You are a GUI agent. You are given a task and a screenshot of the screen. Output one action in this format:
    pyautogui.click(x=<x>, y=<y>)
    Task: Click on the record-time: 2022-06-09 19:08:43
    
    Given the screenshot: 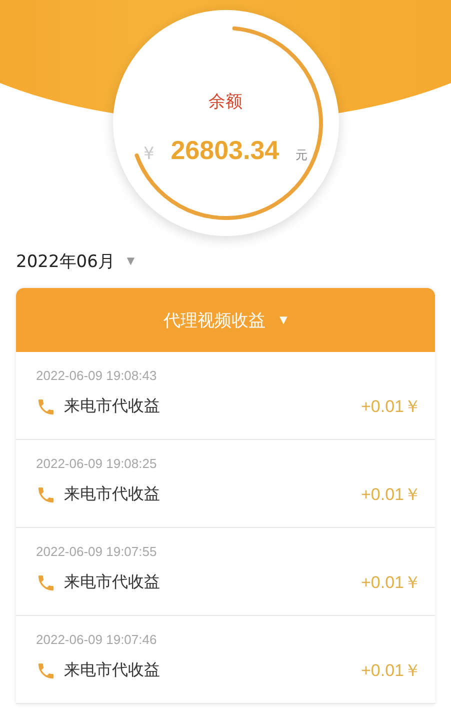 What is the action you would take?
    pyautogui.click(x=97, y=375)
    